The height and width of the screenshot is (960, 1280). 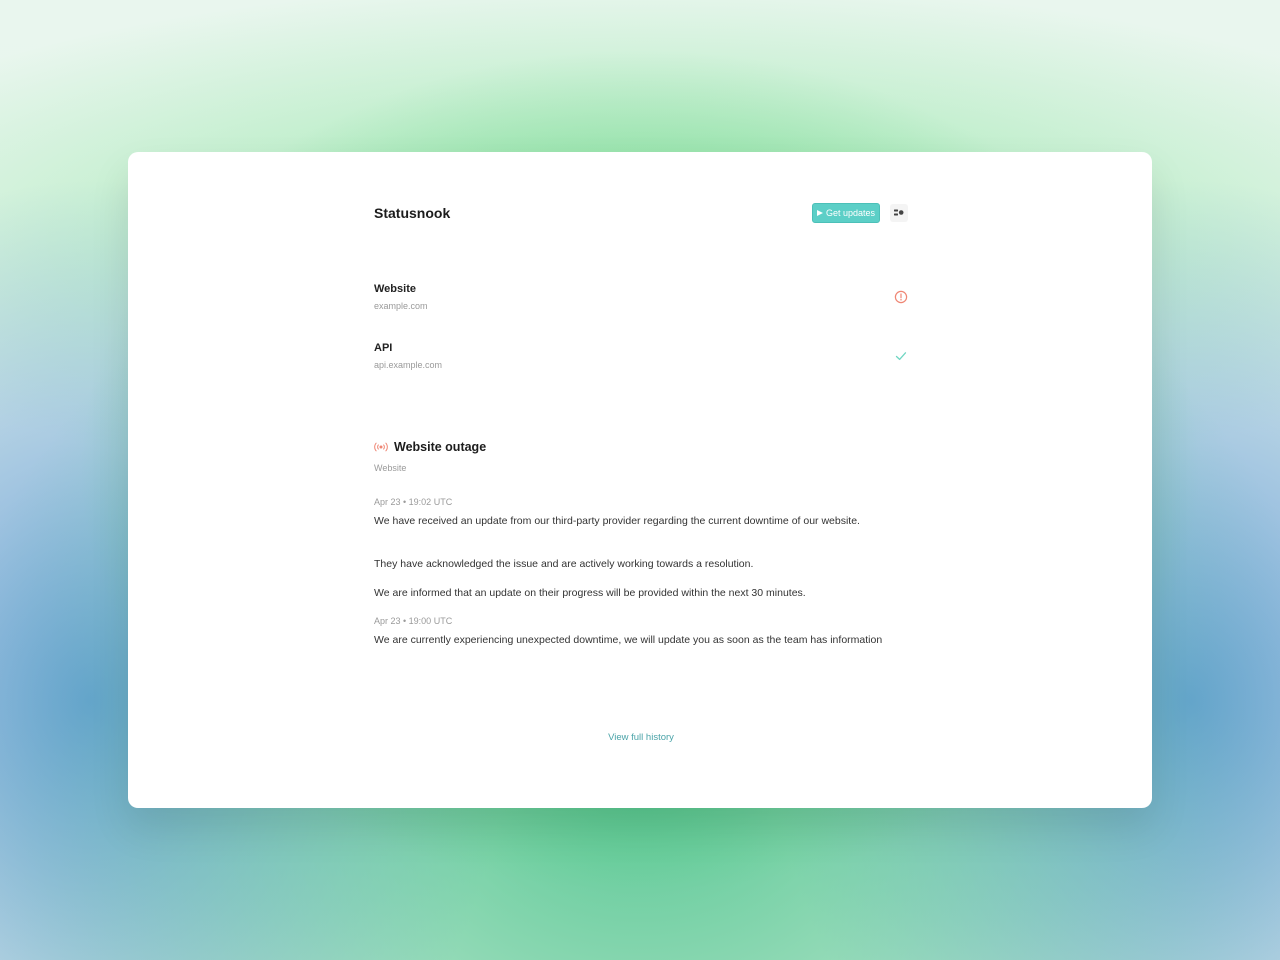 I want to click on update-timestamp: Apr 23 • 19:02 UTC, so click(x=413, y=502).